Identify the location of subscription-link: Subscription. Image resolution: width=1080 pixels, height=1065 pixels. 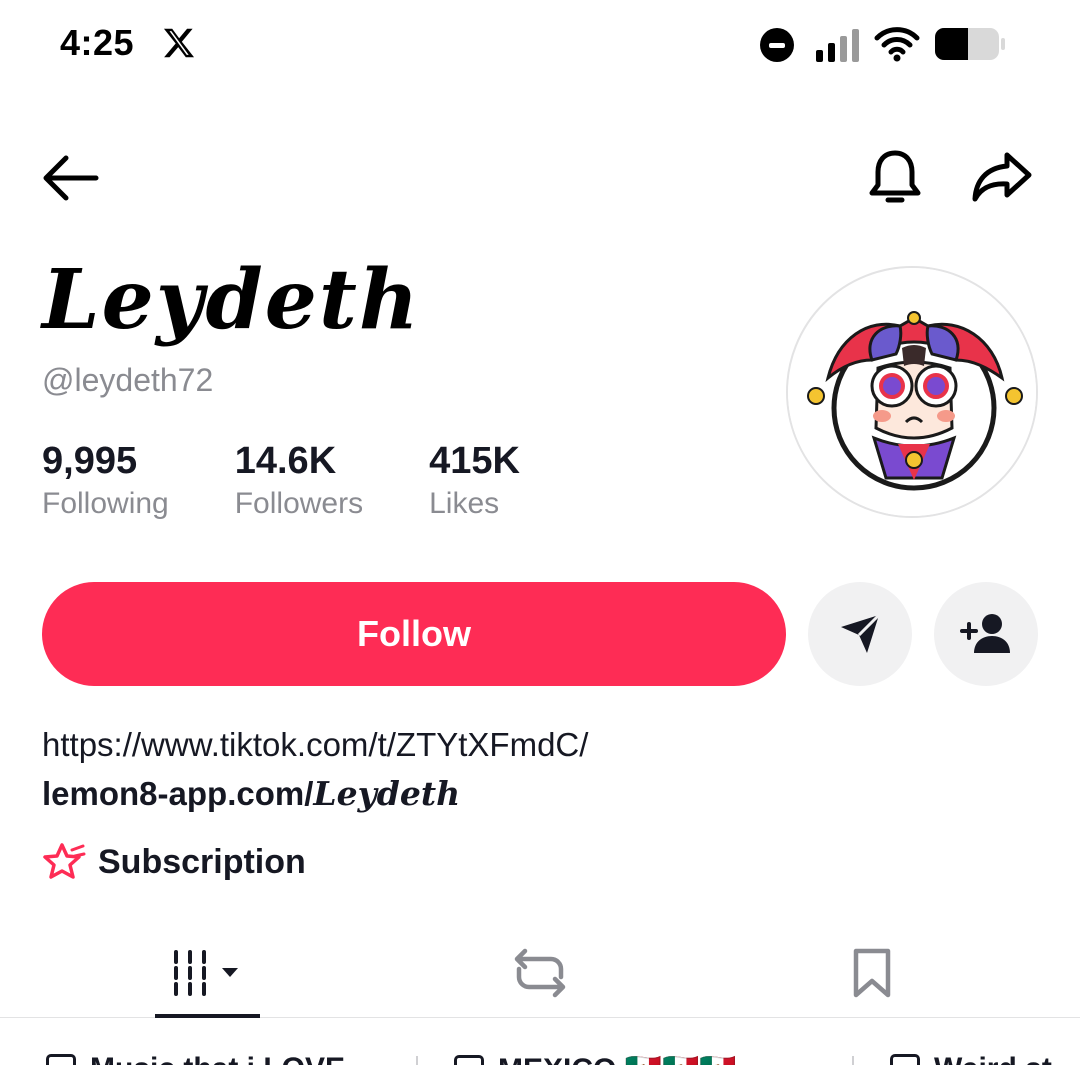
(174, 862).